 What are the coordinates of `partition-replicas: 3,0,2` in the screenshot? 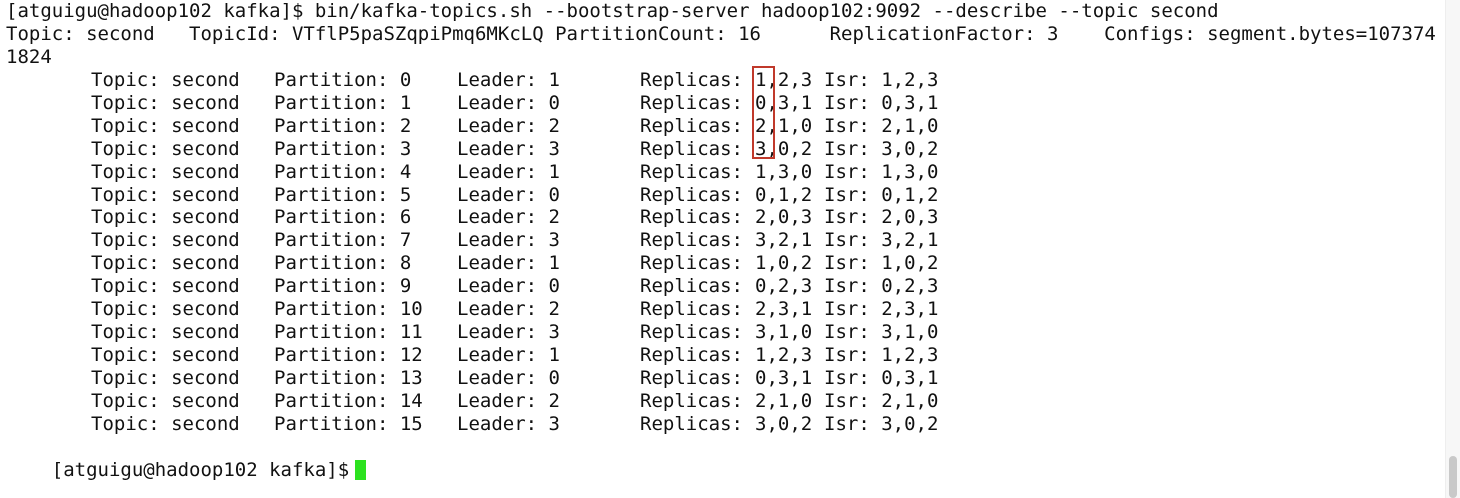 It's located at (784, 423).